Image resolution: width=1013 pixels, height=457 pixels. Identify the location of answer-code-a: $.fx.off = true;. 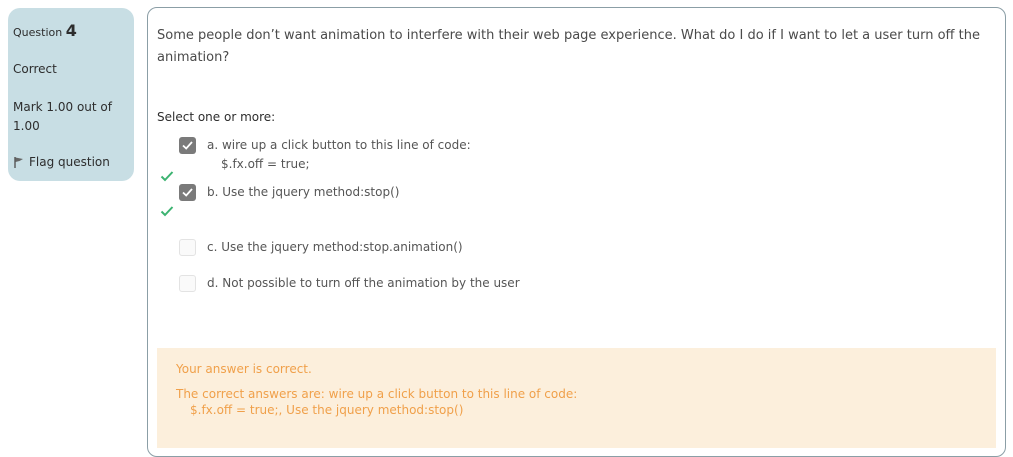
(265, 164).